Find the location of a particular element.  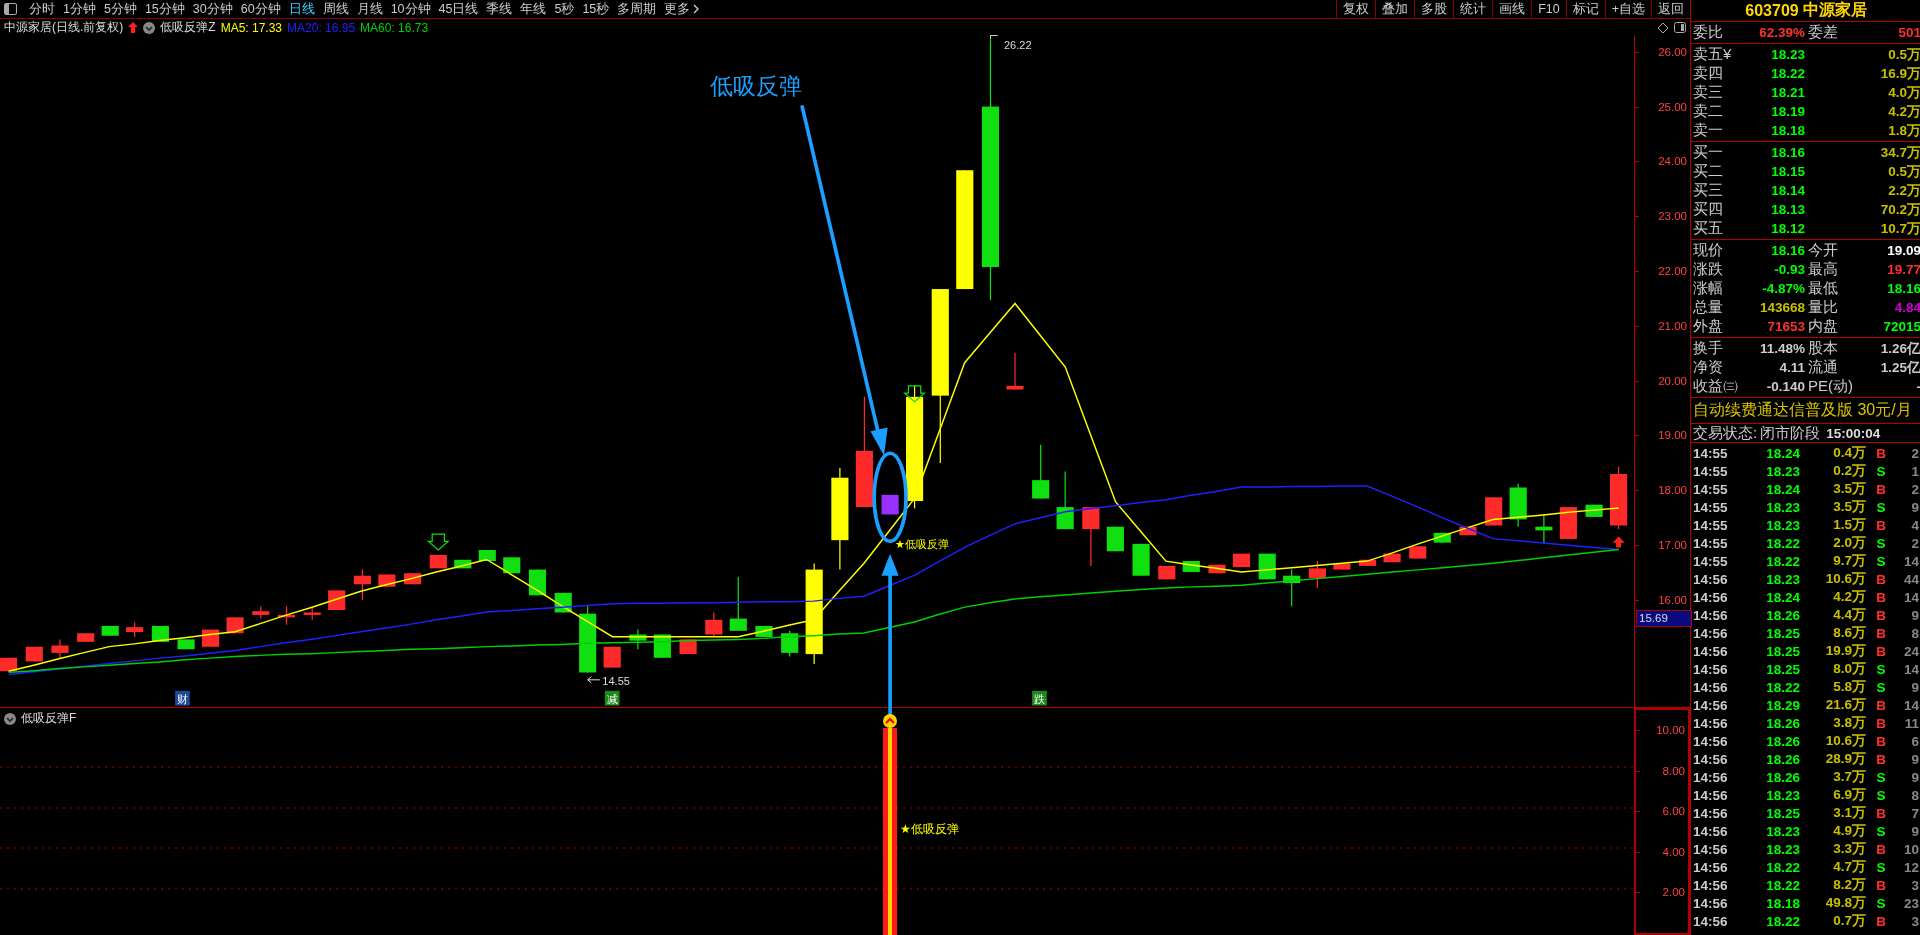

tick-volume: 8.2万 is located at coordinates (1849, 885).